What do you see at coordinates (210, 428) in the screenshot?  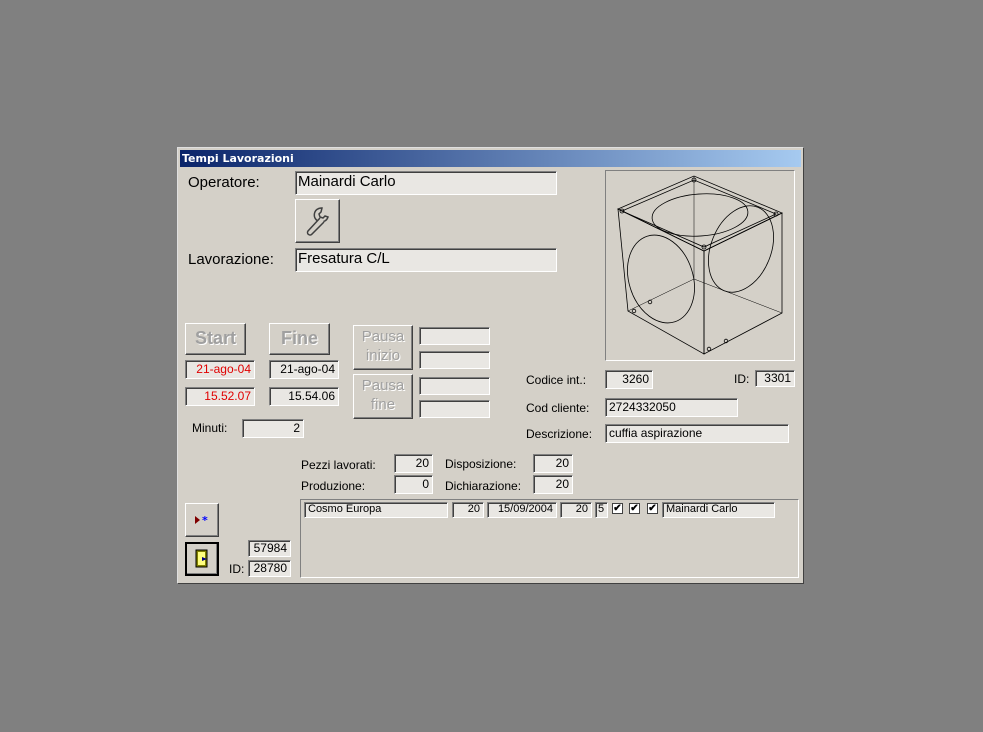 I see `minuti-label: Minuti:` at bounding box center [210, 428].